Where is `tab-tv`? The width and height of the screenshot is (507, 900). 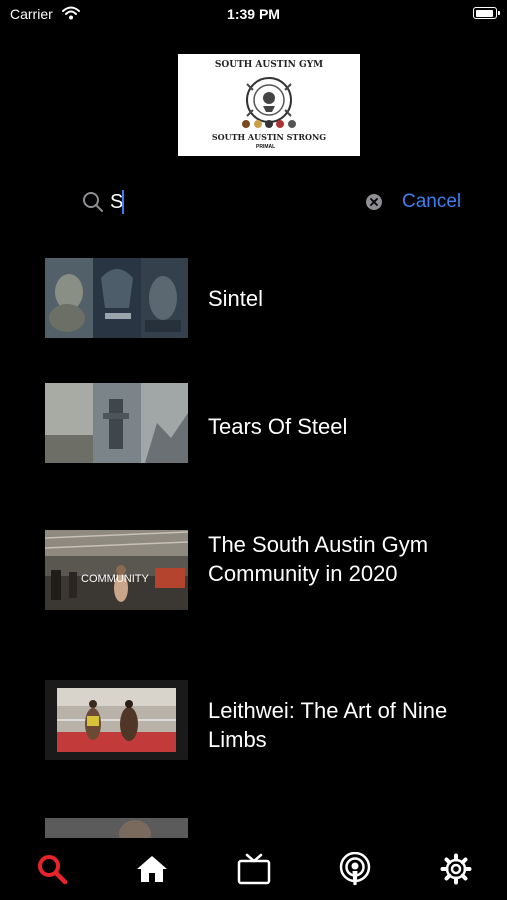
tab-tv is located at coordinates (254, 869).